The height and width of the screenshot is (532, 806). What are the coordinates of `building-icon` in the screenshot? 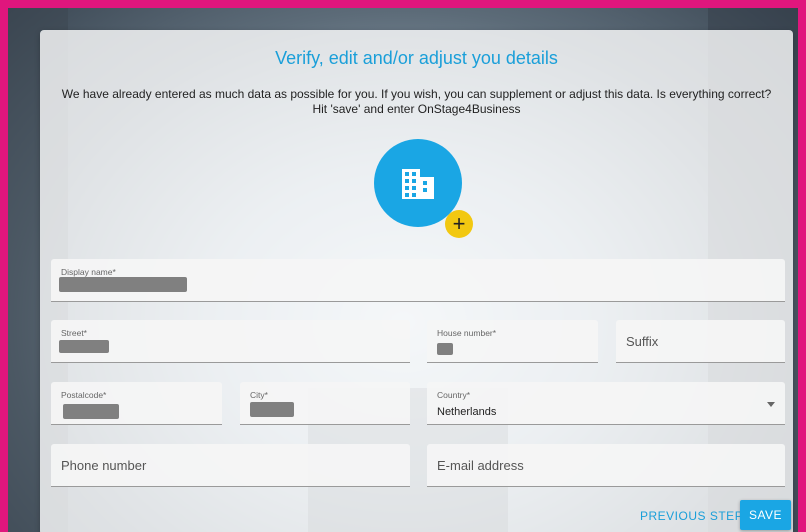 It's located at (418, 184).